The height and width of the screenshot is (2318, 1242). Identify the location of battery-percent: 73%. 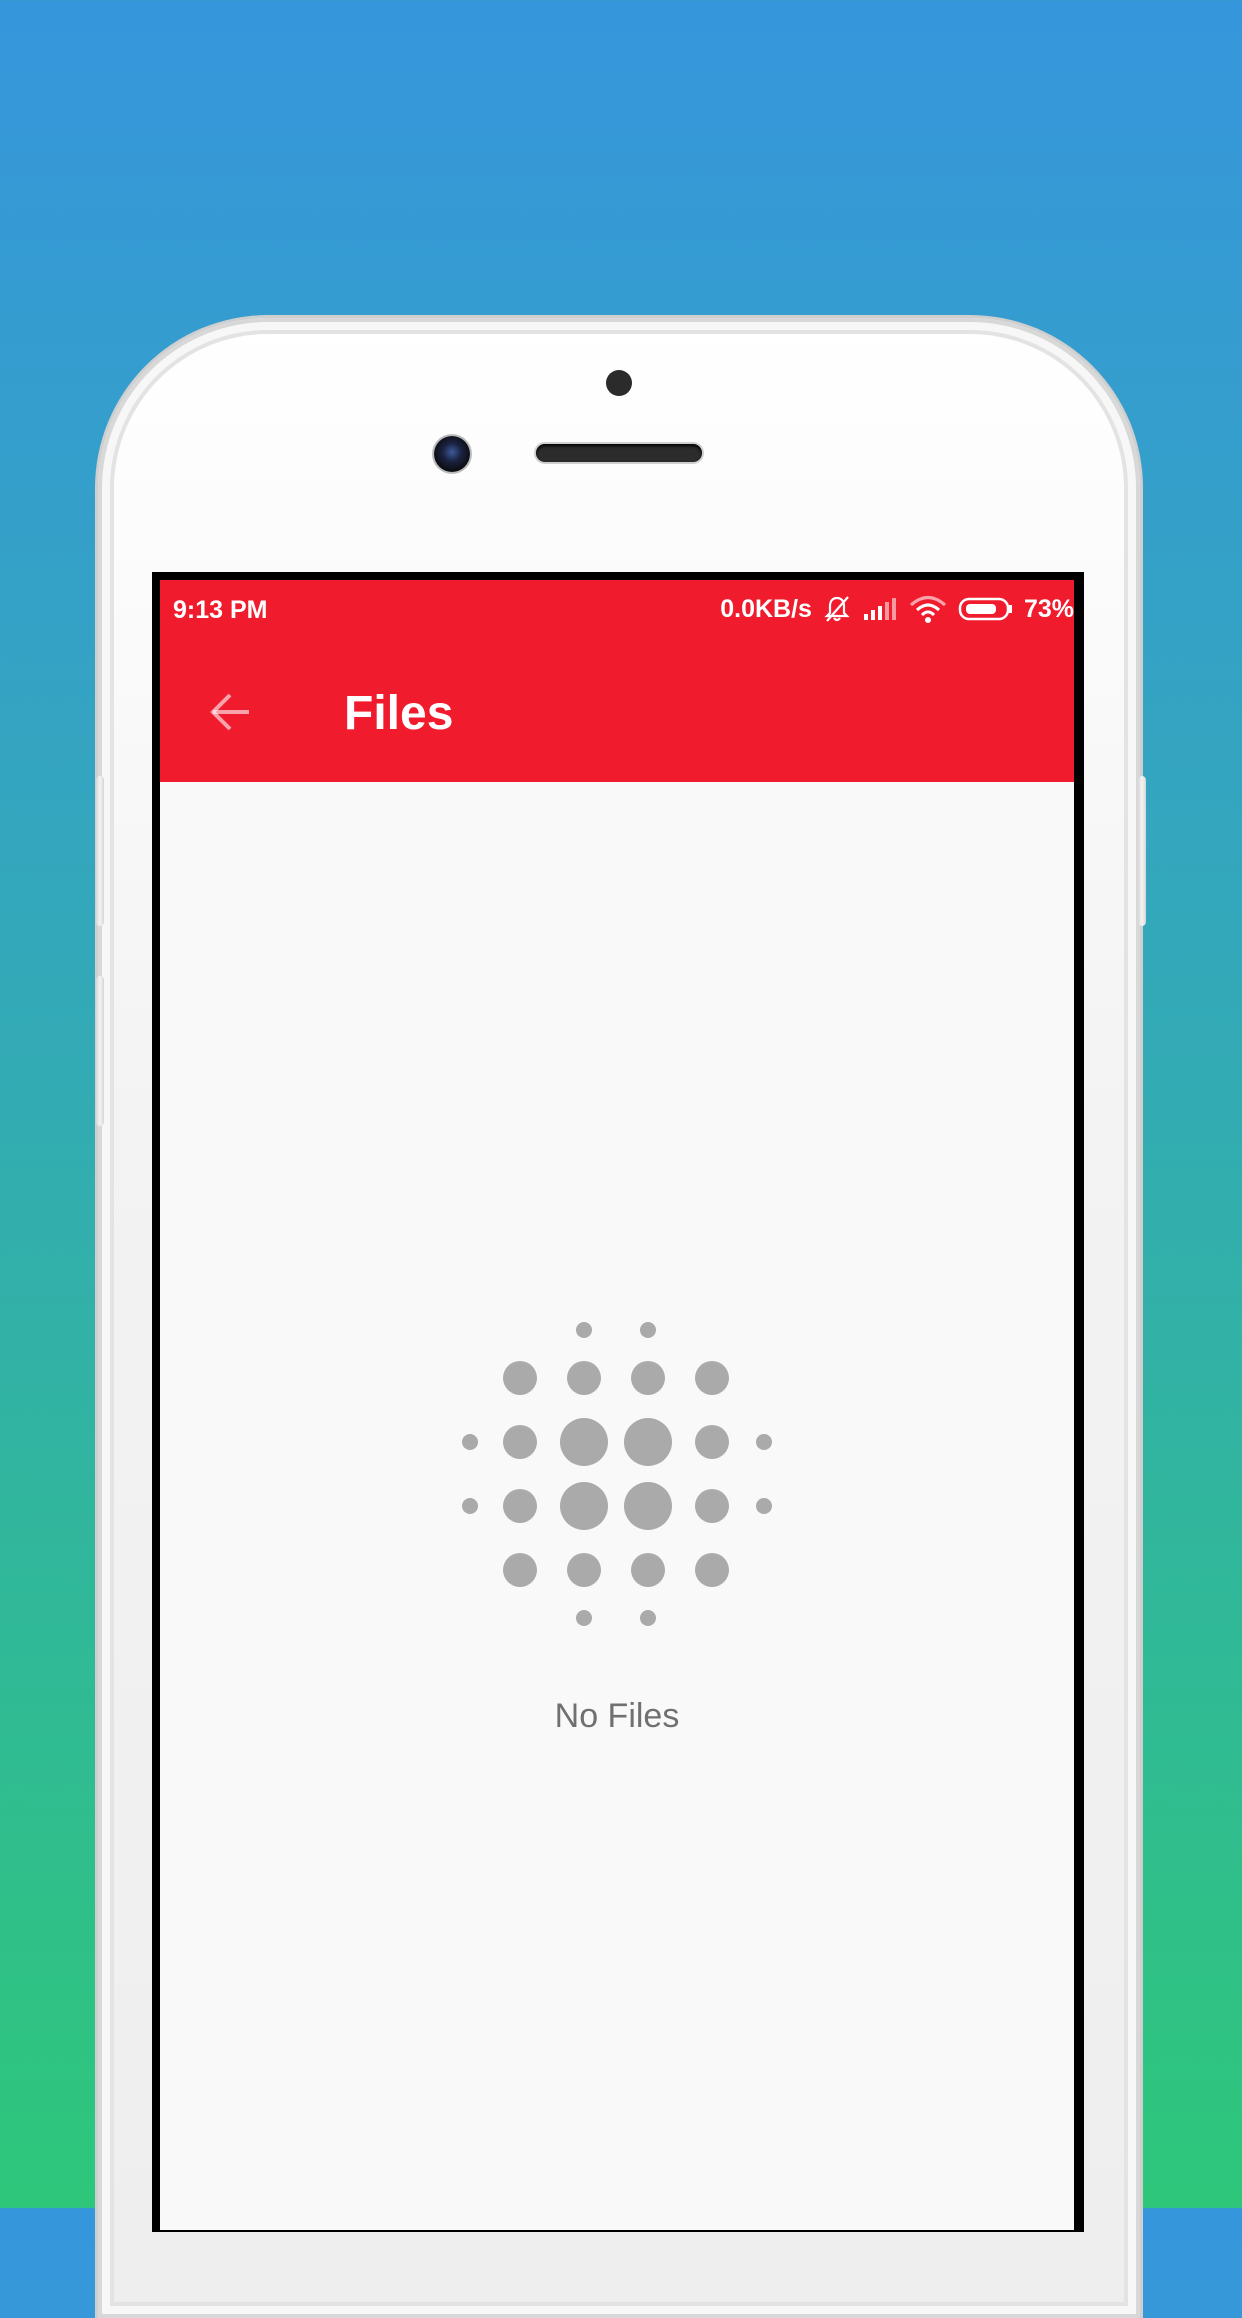
(1048, 608).